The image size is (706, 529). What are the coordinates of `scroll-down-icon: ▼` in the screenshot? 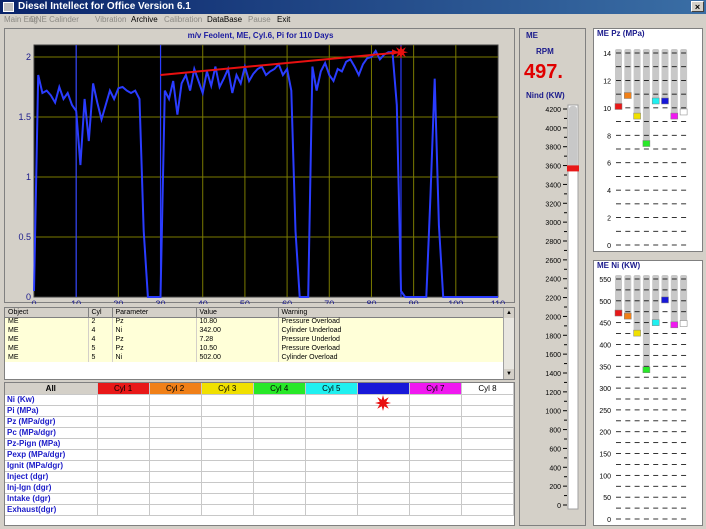 It's located at (509, 374).